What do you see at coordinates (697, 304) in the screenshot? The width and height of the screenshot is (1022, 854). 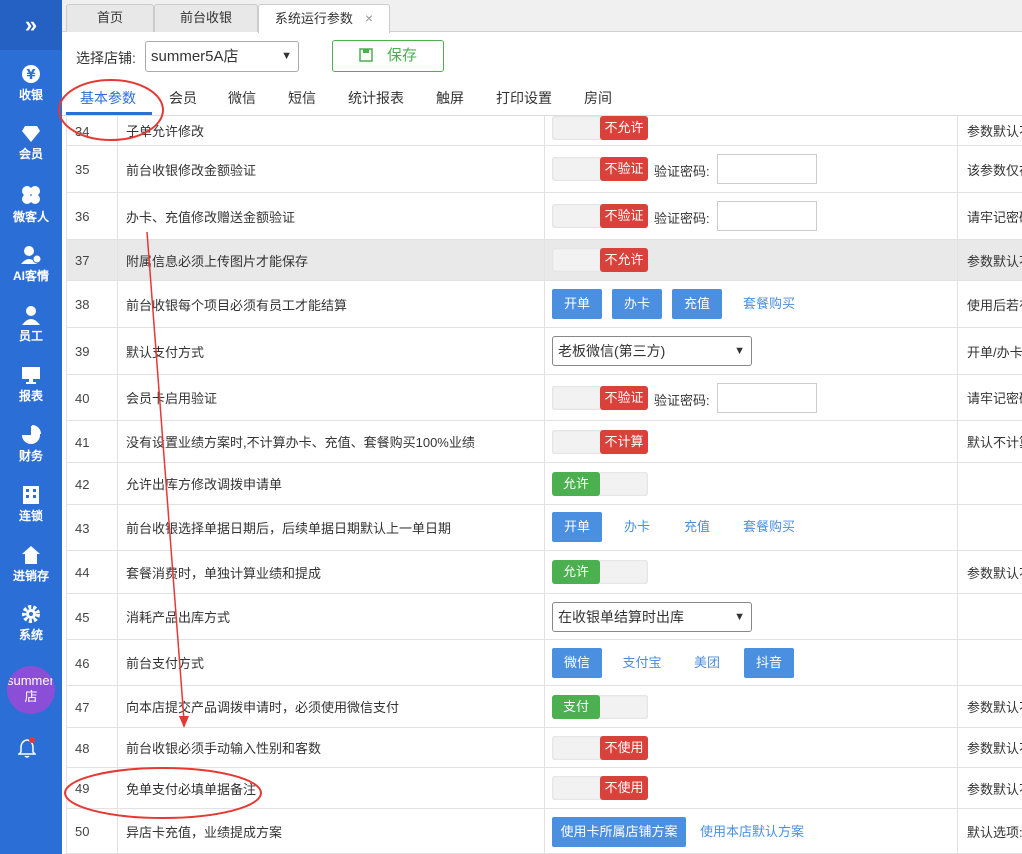 I see `recharge-button: 充值` at bounding box center [697, 304].